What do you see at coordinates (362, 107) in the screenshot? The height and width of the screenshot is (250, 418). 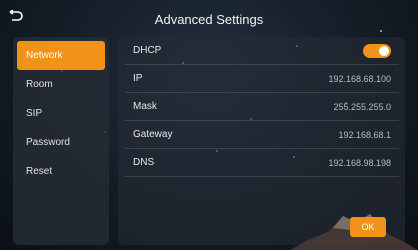 I see `mask-value: 255.255.255.0` at bounding box center [362, 107].